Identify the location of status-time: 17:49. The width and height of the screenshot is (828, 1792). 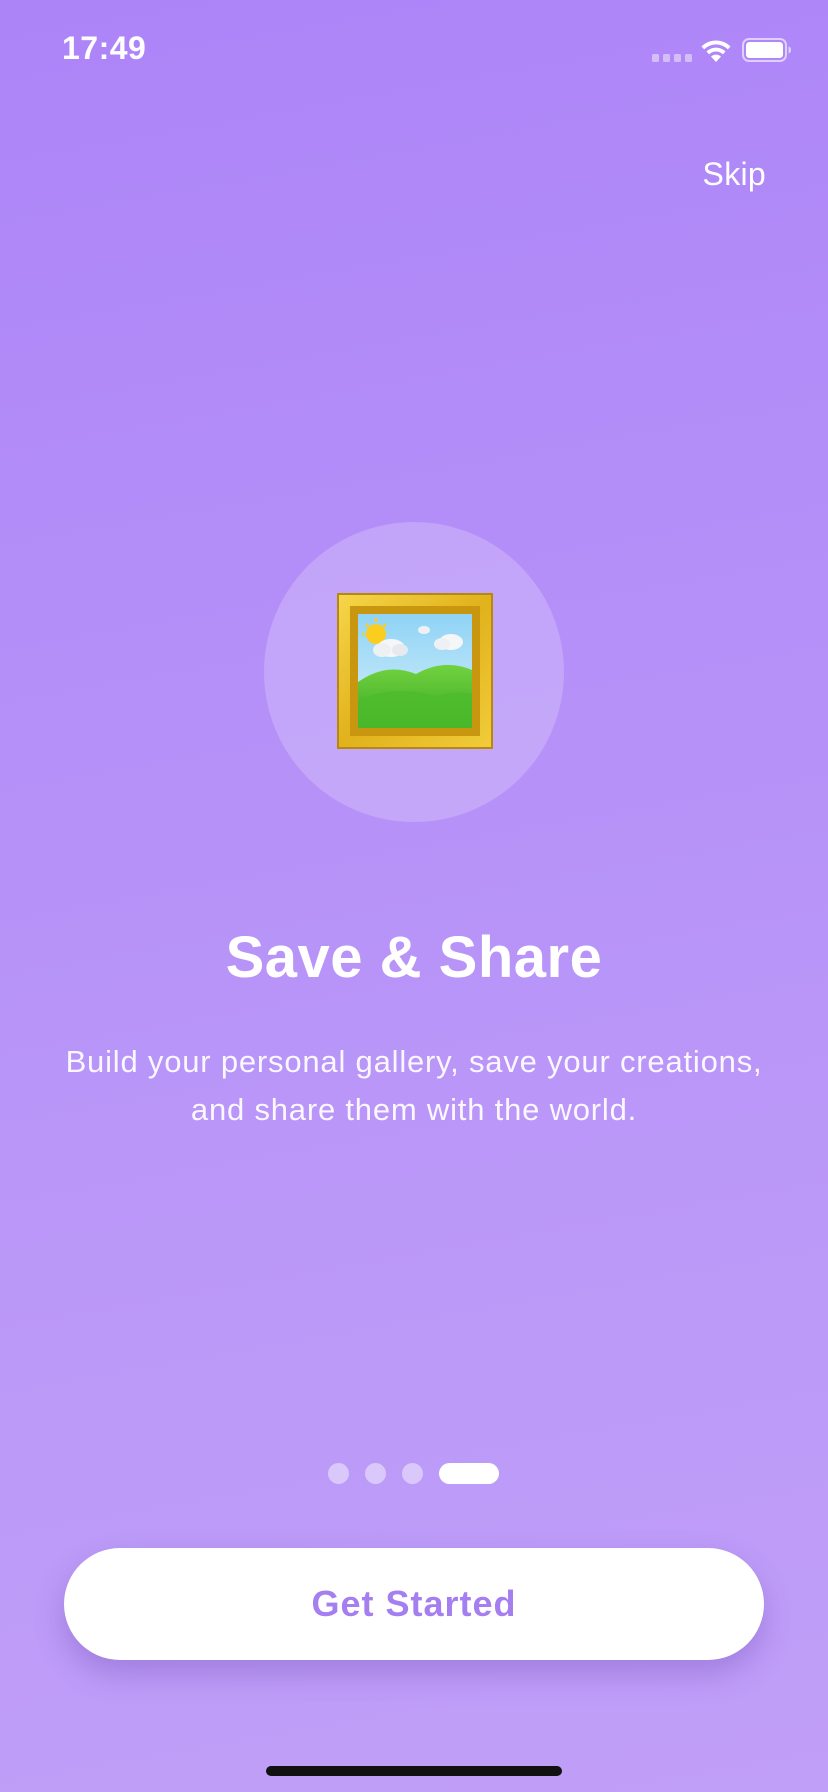
(104, 48).